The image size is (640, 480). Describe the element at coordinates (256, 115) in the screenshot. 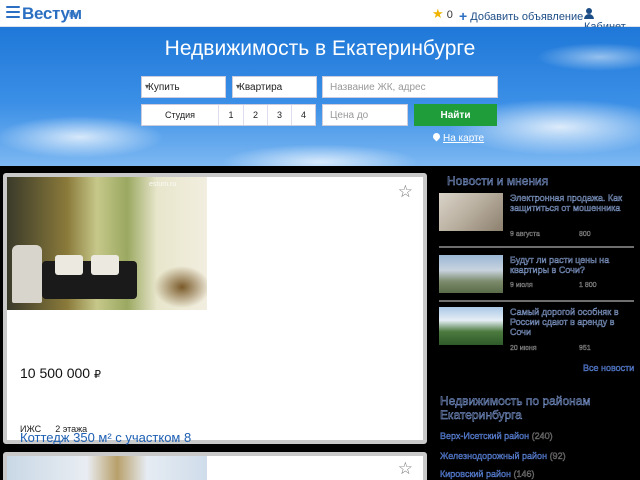

I see `room-option-2: 2` at that location.